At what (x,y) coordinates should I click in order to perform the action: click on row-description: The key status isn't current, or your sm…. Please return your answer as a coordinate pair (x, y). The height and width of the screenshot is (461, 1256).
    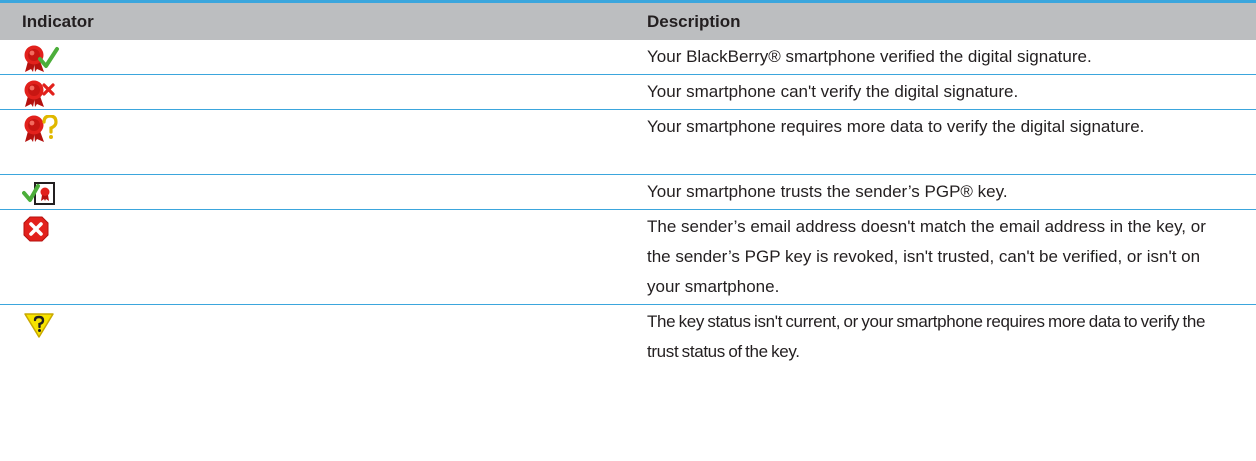
    Looking at the image, I should click on (926, 336).